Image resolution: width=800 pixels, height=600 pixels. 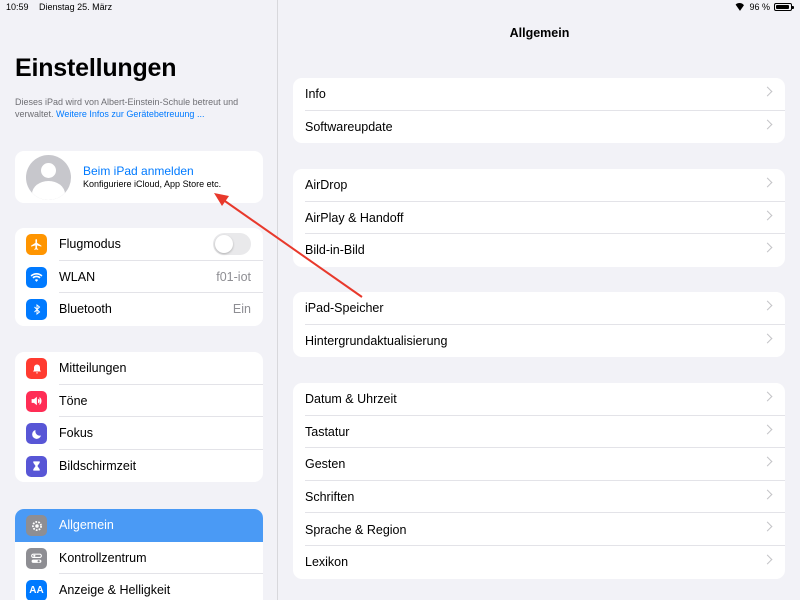 I want to click on list-item-label: Hintergrundaktualisierung, so click(x=376, y=340).